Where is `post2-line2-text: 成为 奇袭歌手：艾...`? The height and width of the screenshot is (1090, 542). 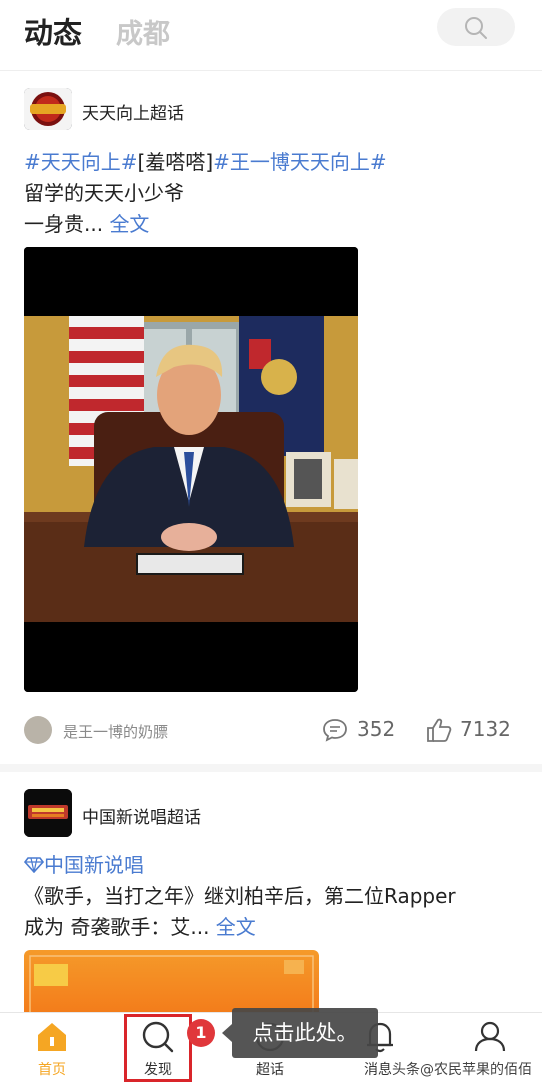 post2-line2-text: 成为 奇袭歌手：艾... is located at coordinates (117, 927).